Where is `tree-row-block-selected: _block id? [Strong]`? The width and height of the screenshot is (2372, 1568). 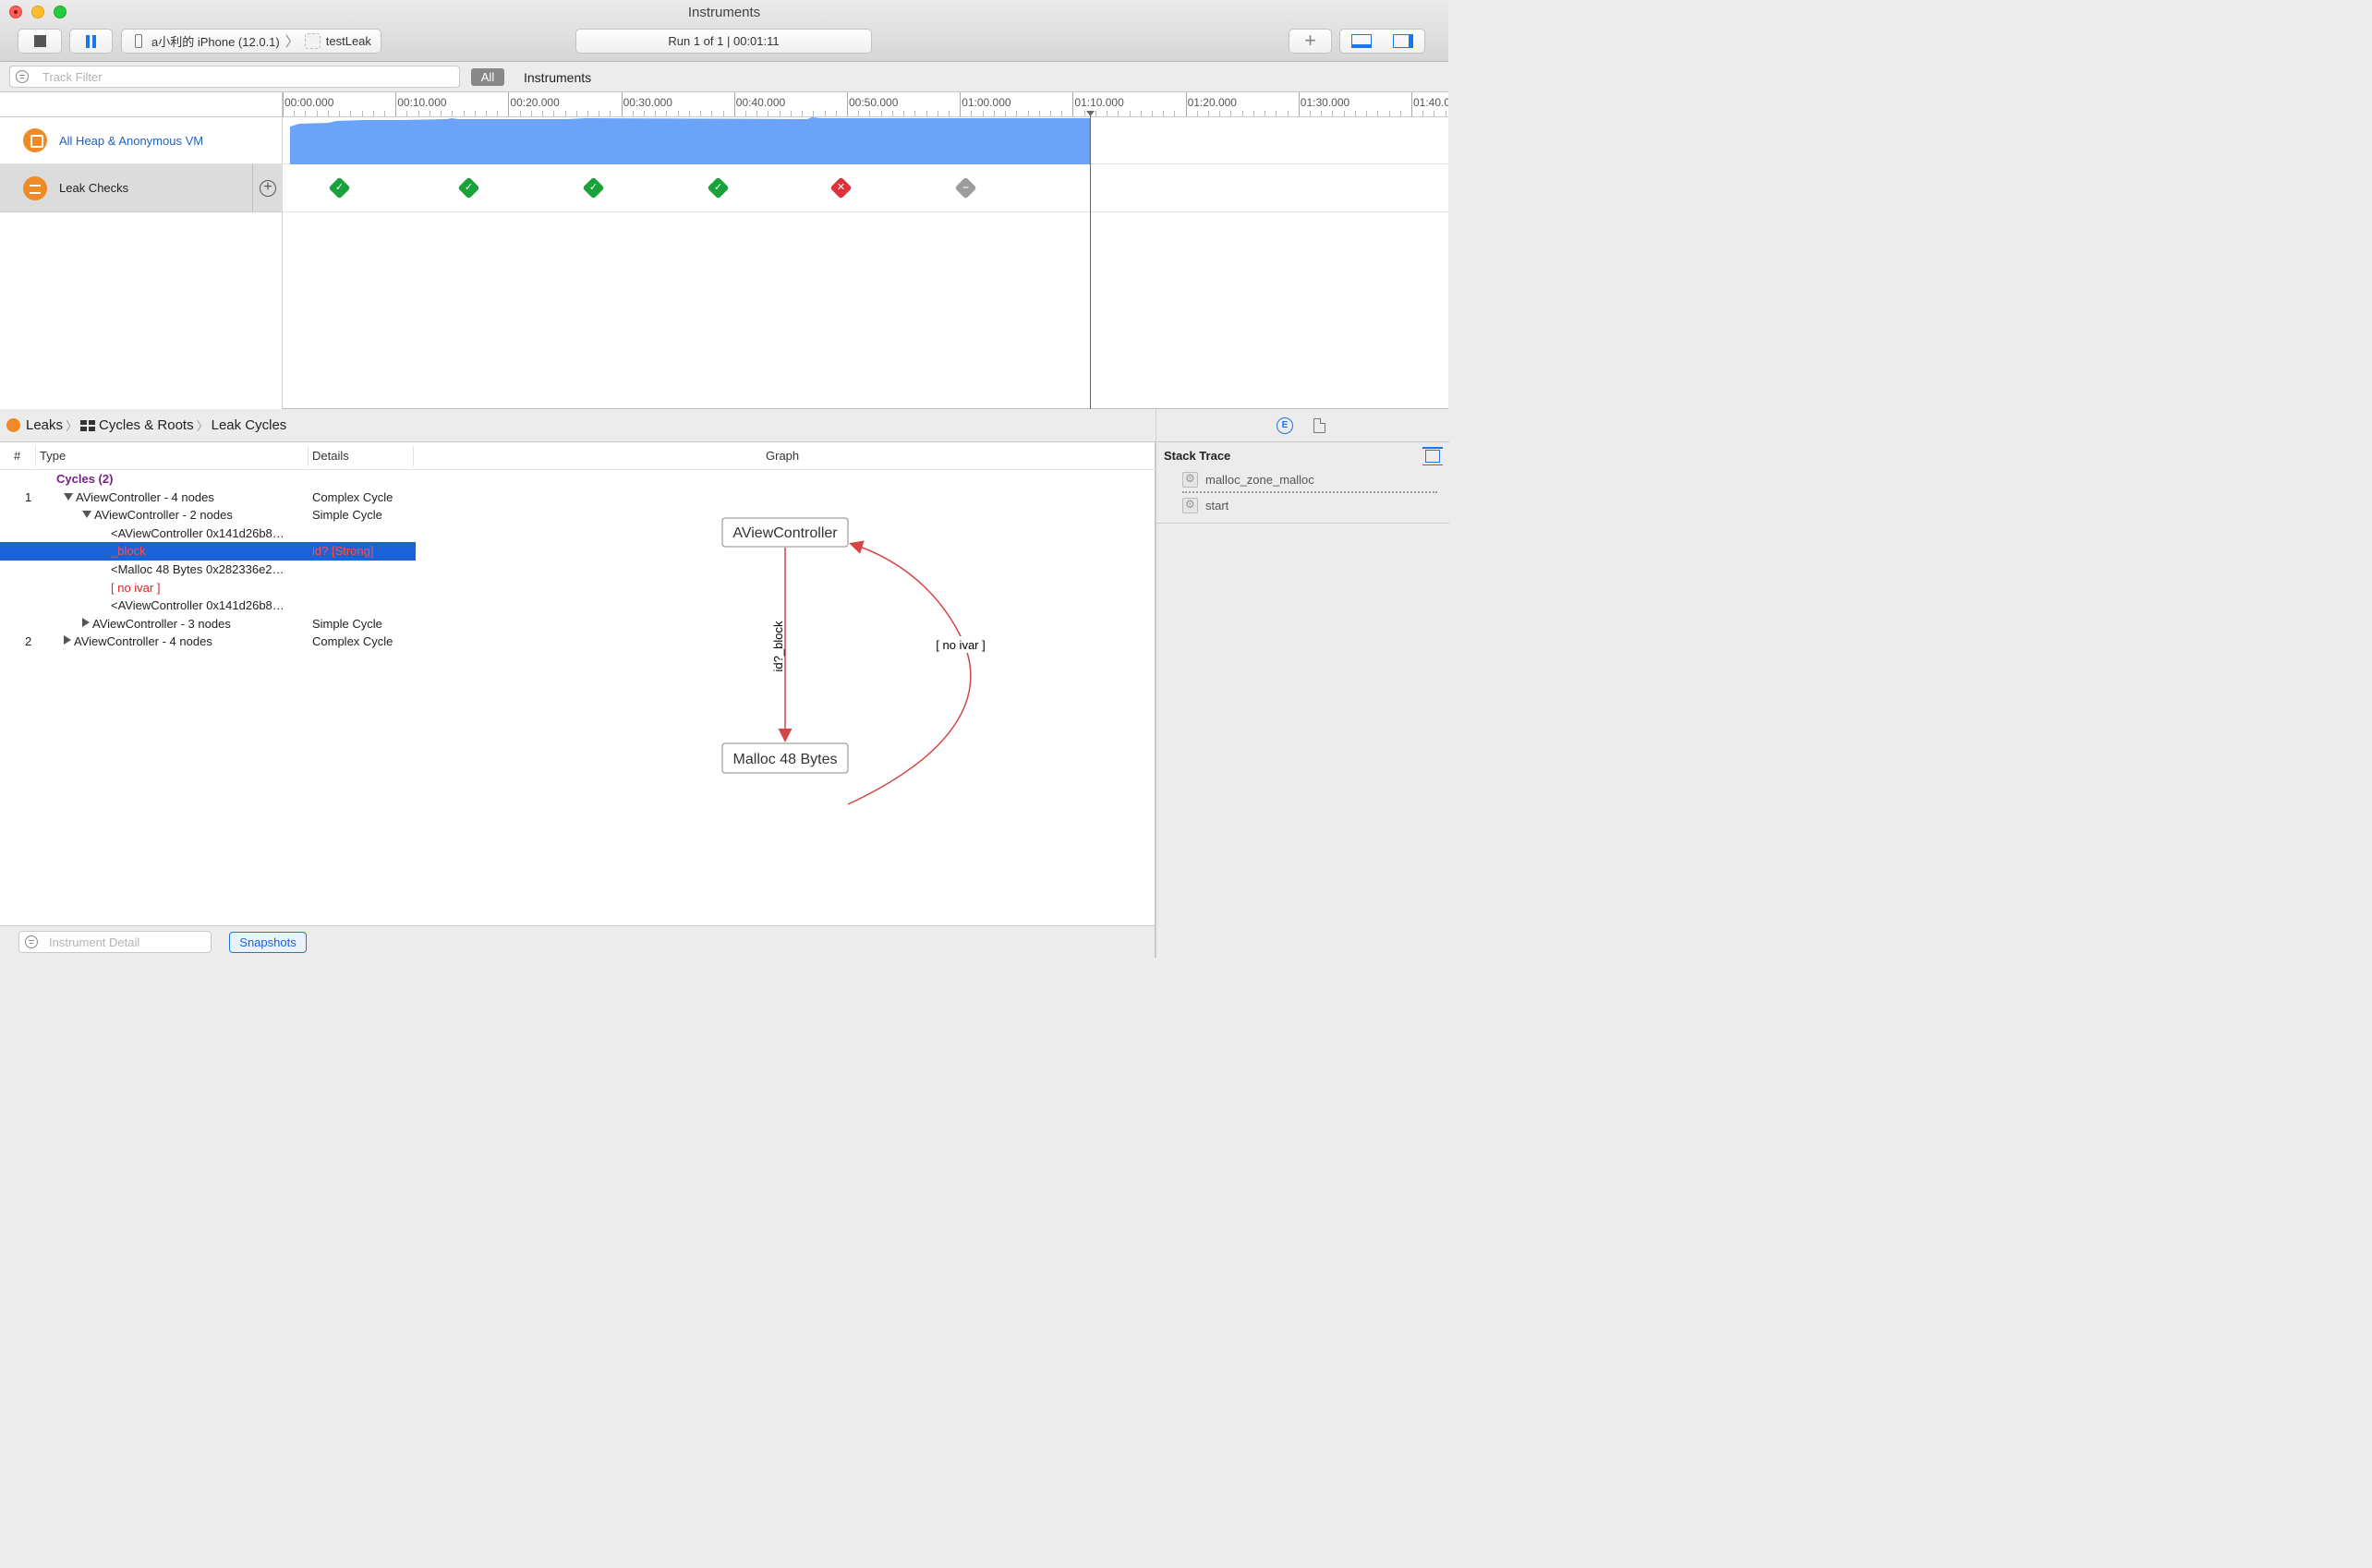 tree-row-block-selected: _block id? [Strong] is located at coordinates (208, 552).